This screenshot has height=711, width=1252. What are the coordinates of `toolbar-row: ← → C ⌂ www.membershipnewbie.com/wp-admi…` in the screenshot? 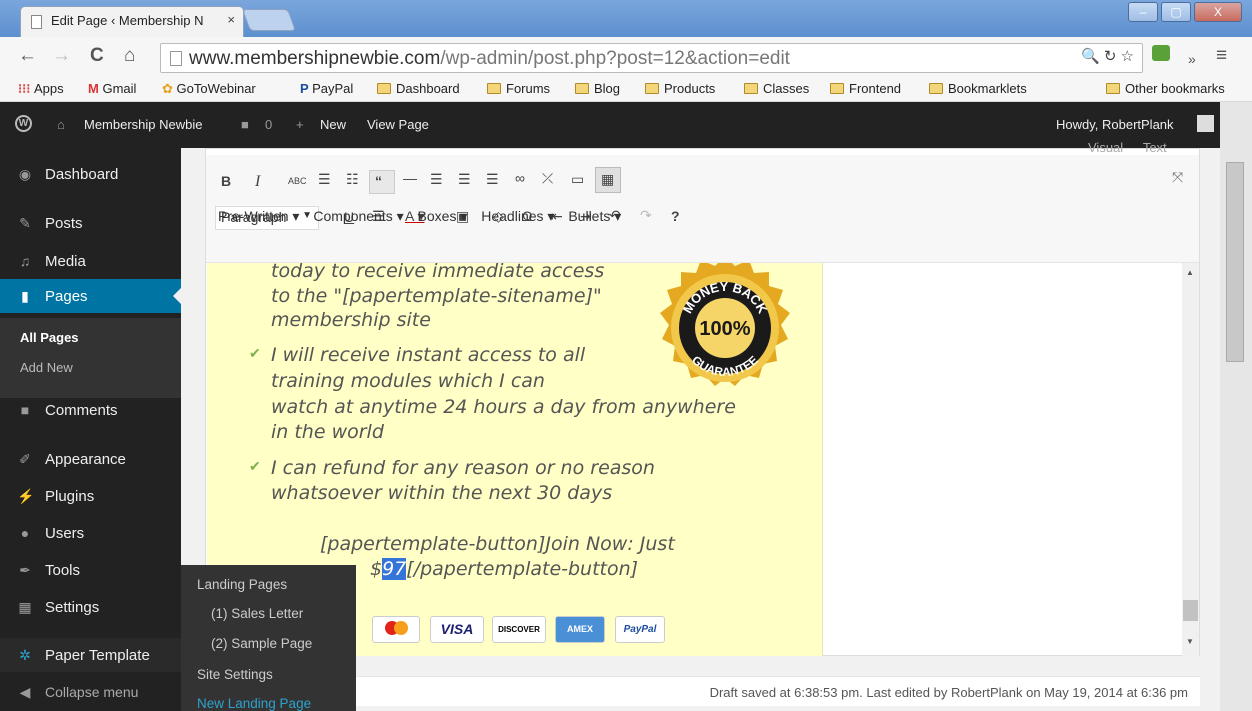 It's located at (626, 57).